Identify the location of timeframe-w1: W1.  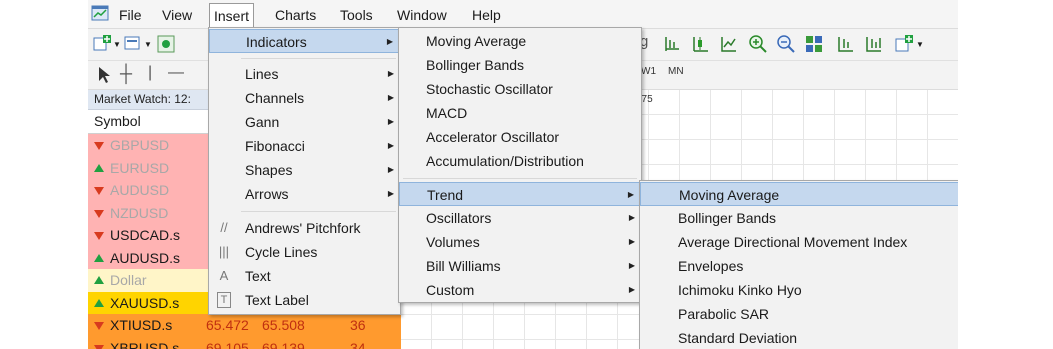
(648, 71).